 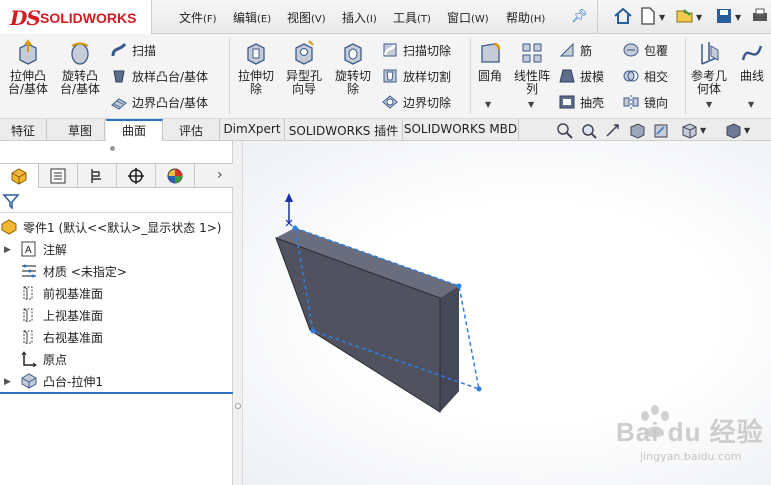 What do you see at coordinates (581, 76) in the screenshot?
I see `draft-button: 拔模` at bounding box center [581, 76].